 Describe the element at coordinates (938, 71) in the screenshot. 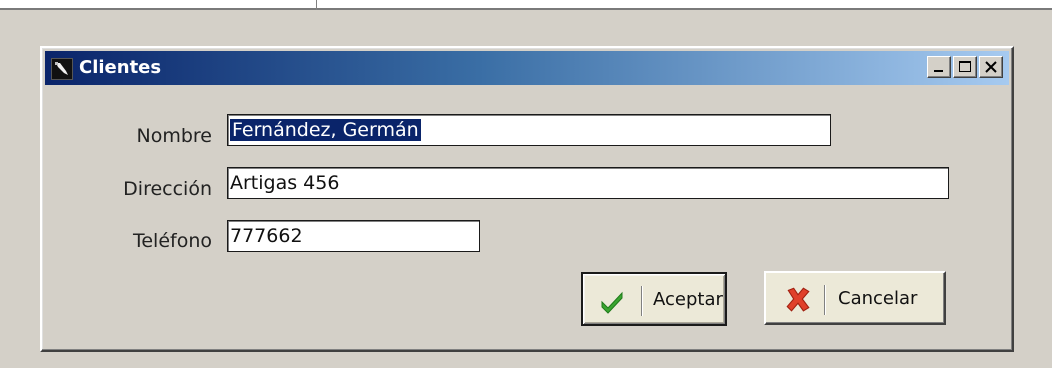

I see `minimize-icon` at that location.